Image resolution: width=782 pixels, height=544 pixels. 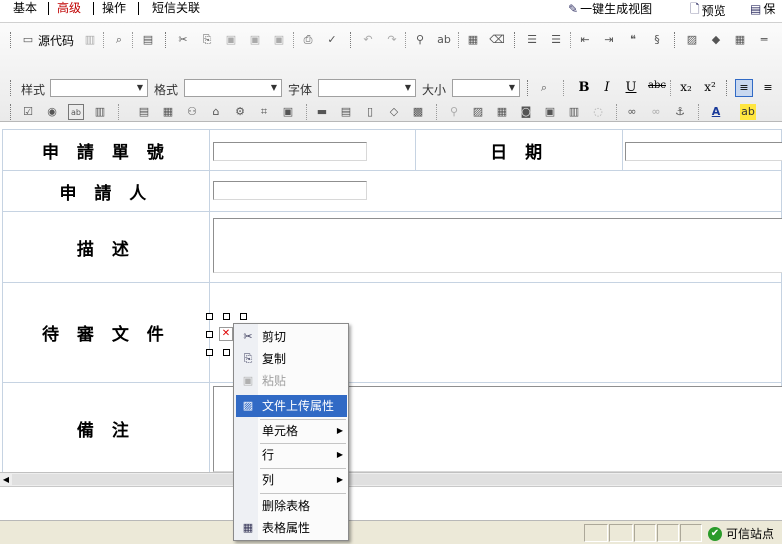 What do you see at coordinates (502, 112) in the screenshot?
I see `grid-icon: ▦` at bounding box center [502, 112].